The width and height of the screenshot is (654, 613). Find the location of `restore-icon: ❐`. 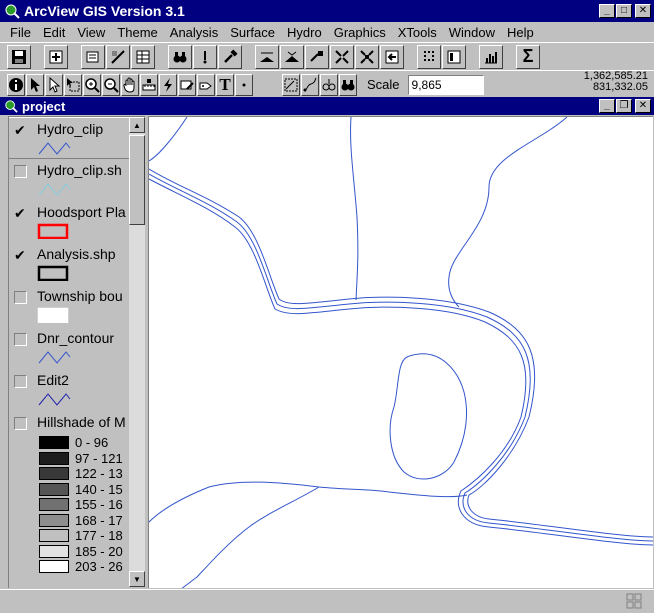

restore-icon: ❐ is located at coordinates (624, 105).